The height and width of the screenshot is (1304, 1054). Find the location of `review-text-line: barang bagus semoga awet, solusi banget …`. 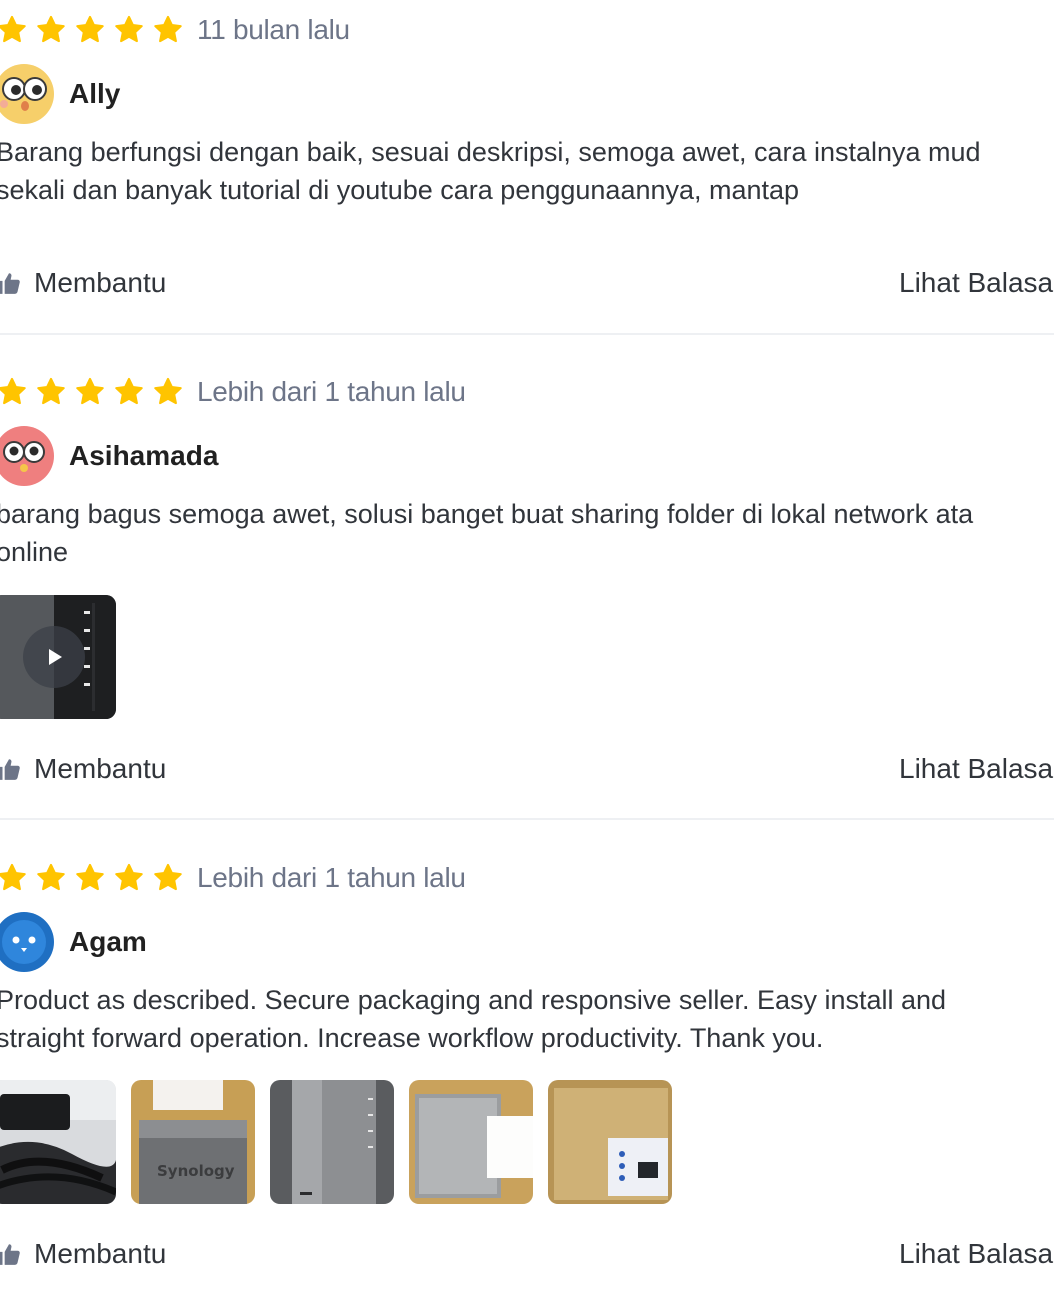

review-text-line: barang bagus semoga awet, solusi banget … is located at coordinates (487, 514).